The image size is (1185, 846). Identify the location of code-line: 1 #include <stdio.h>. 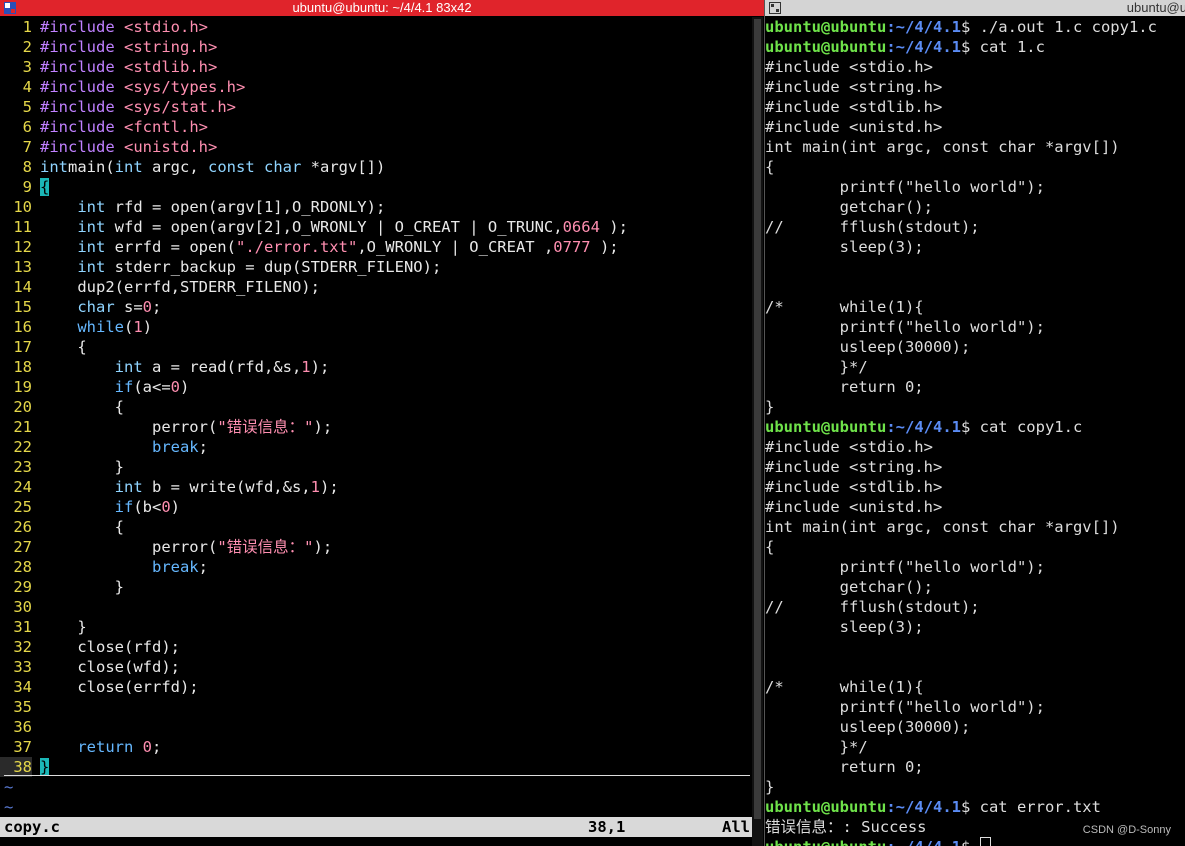
(382, 27).